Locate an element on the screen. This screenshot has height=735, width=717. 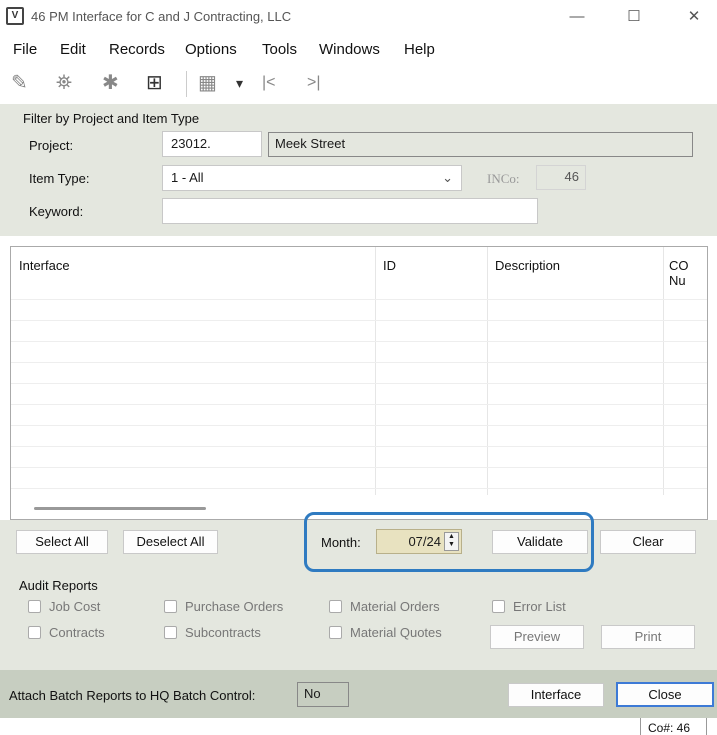
app-icon: V is located at coordinates (15, 16).